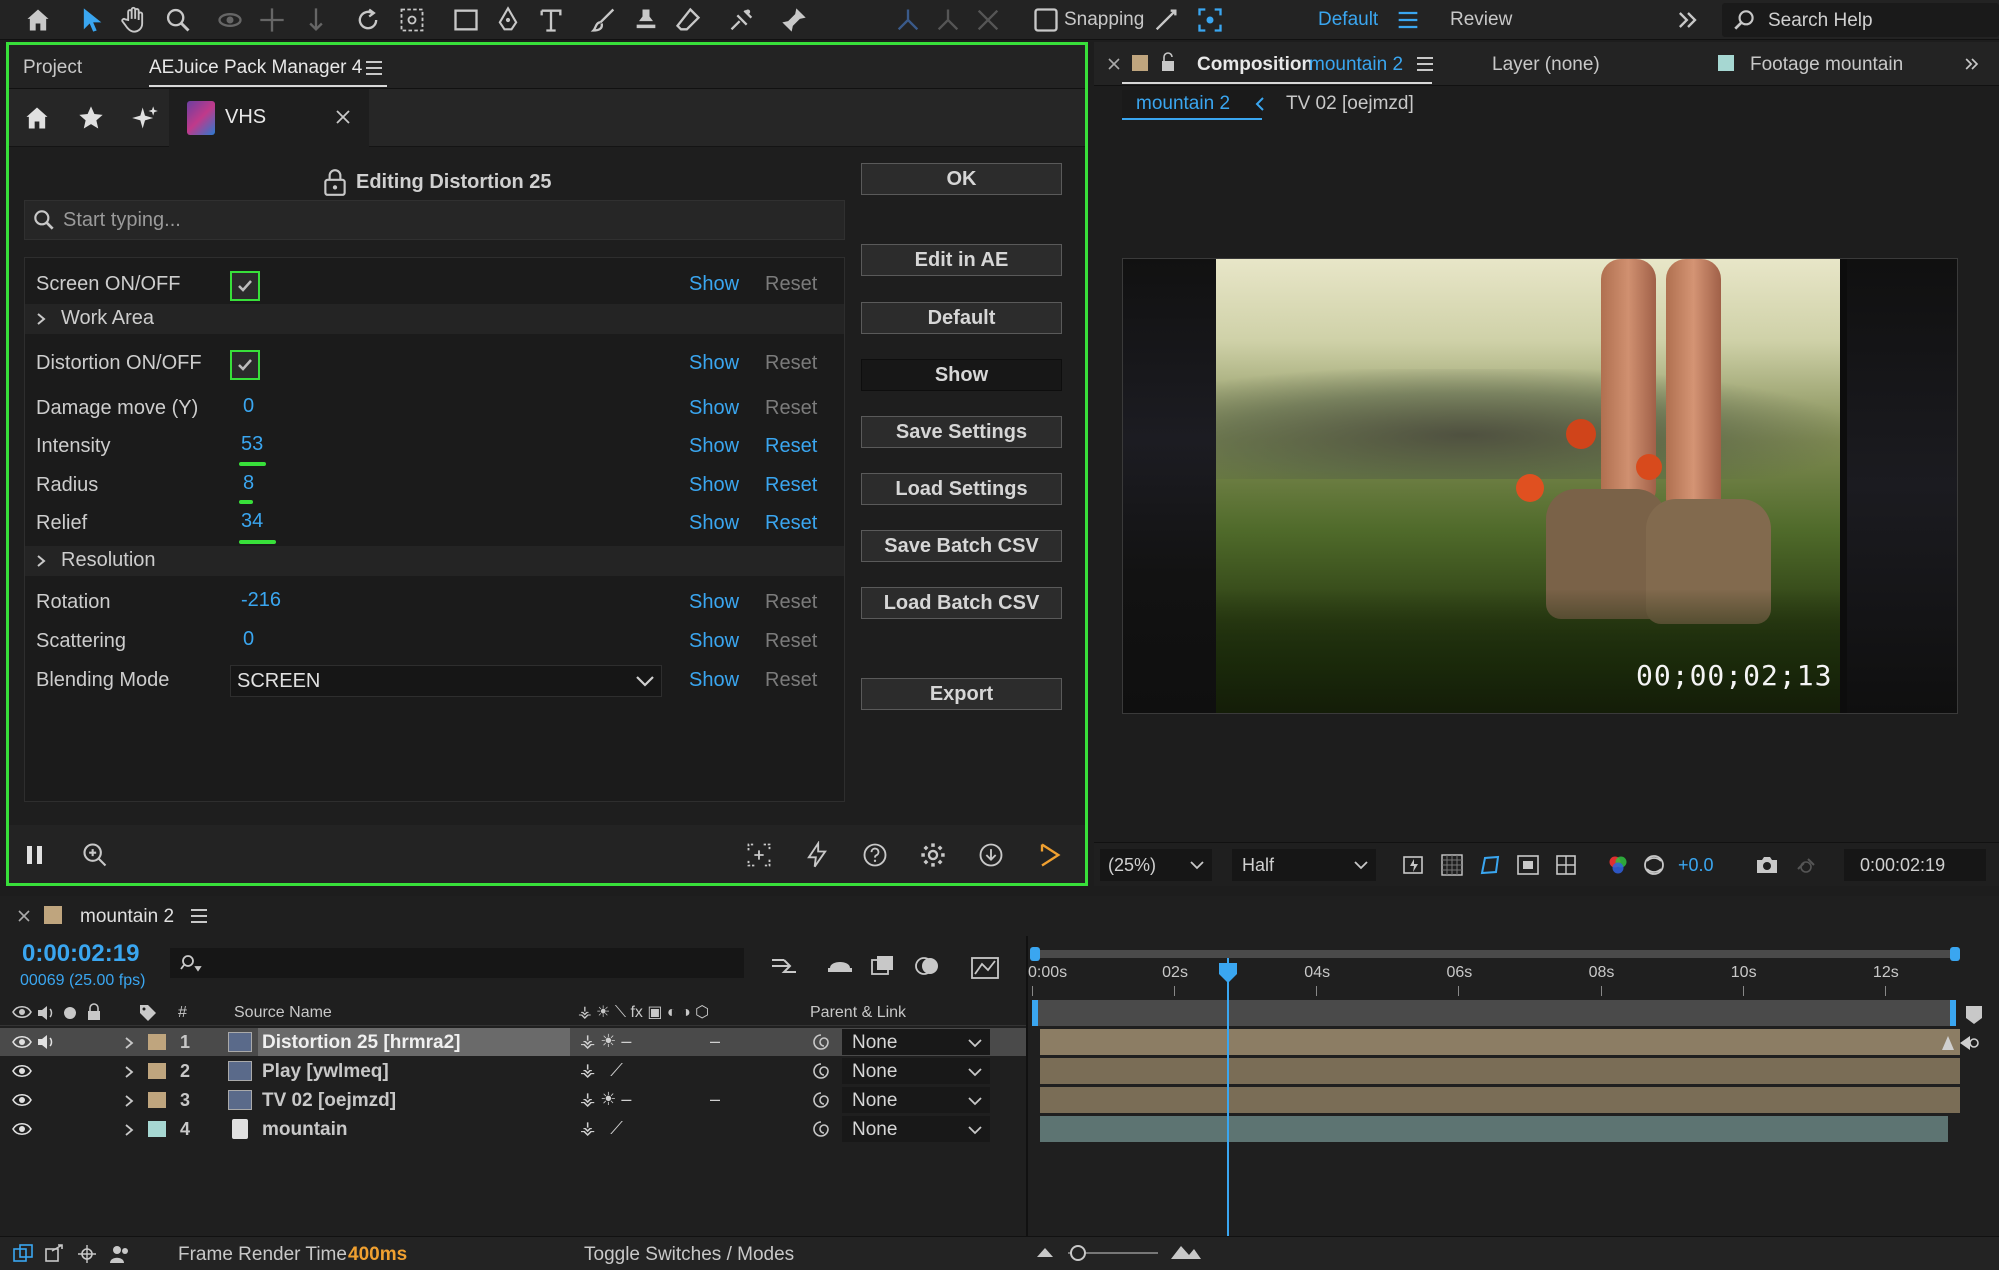 Image resolution: width=1999 pixels, height=1270 pixels. I want to click on fast-previews-icon, so click(1414, 865).